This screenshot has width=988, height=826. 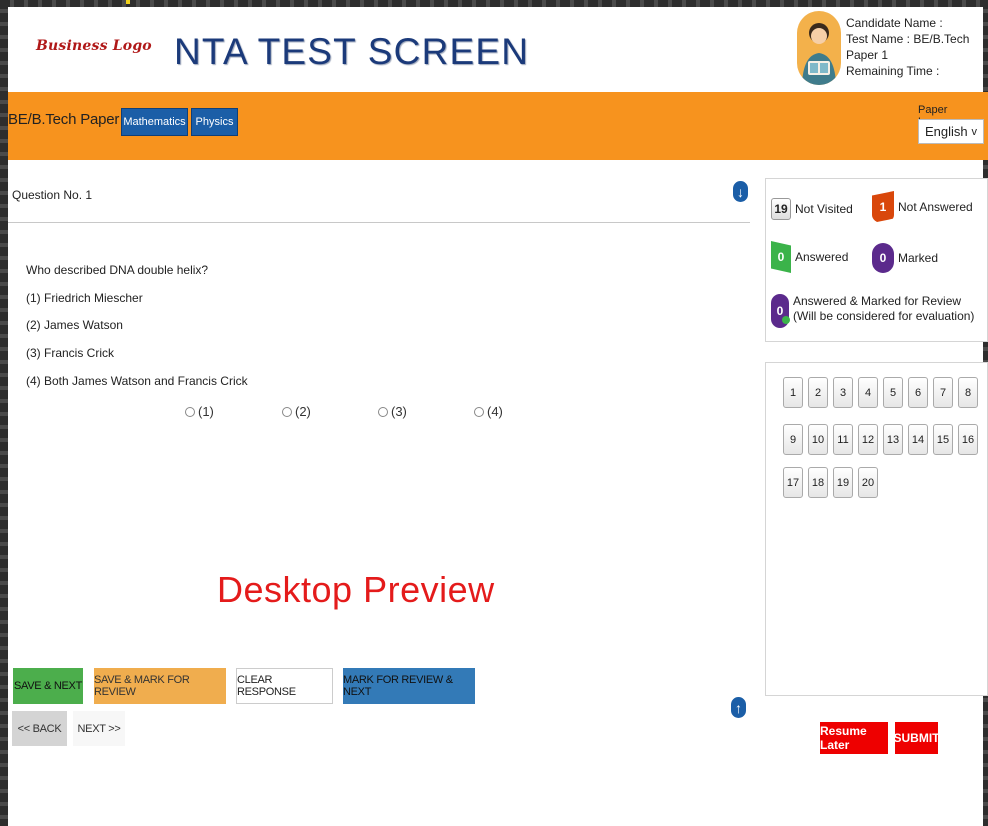 What do you see at coordinates (160, 686) in the screenshot?
I see `save-mark-review-button: SAVE & MARK FOR REVIEW` at bounding box center [160, 686].